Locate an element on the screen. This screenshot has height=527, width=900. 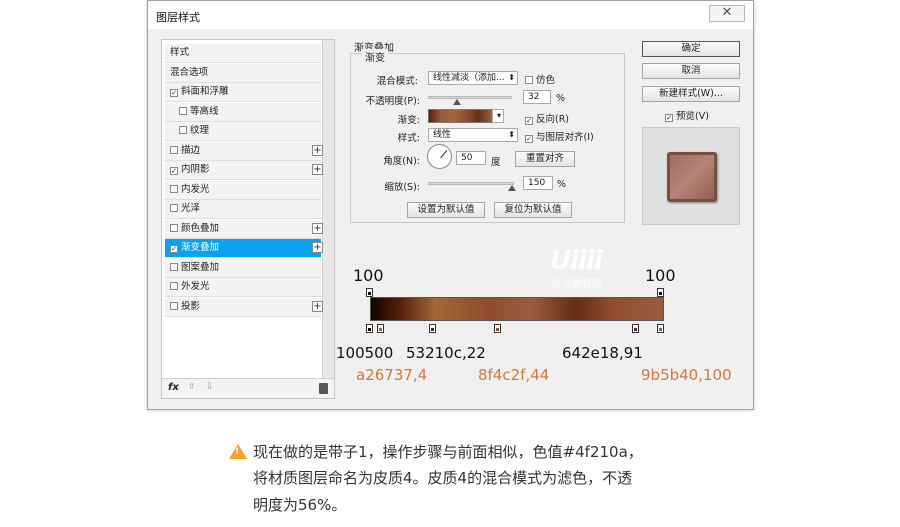
scale-slider is located at coordinates (471, 183).